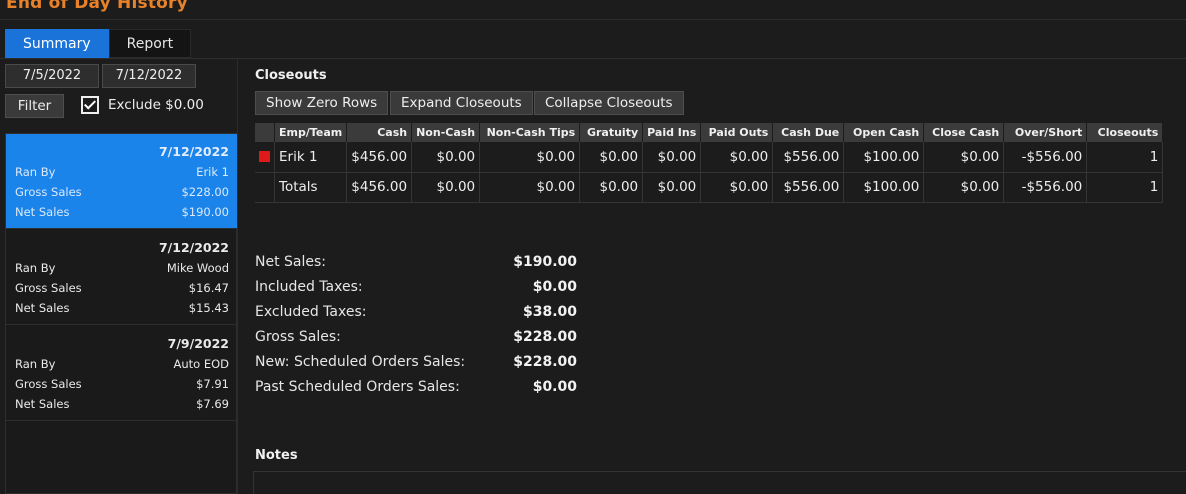 This screenshot has height=494, width=1186. I want to click on col-paid-outs: Paid Outs, so click(737, 132).